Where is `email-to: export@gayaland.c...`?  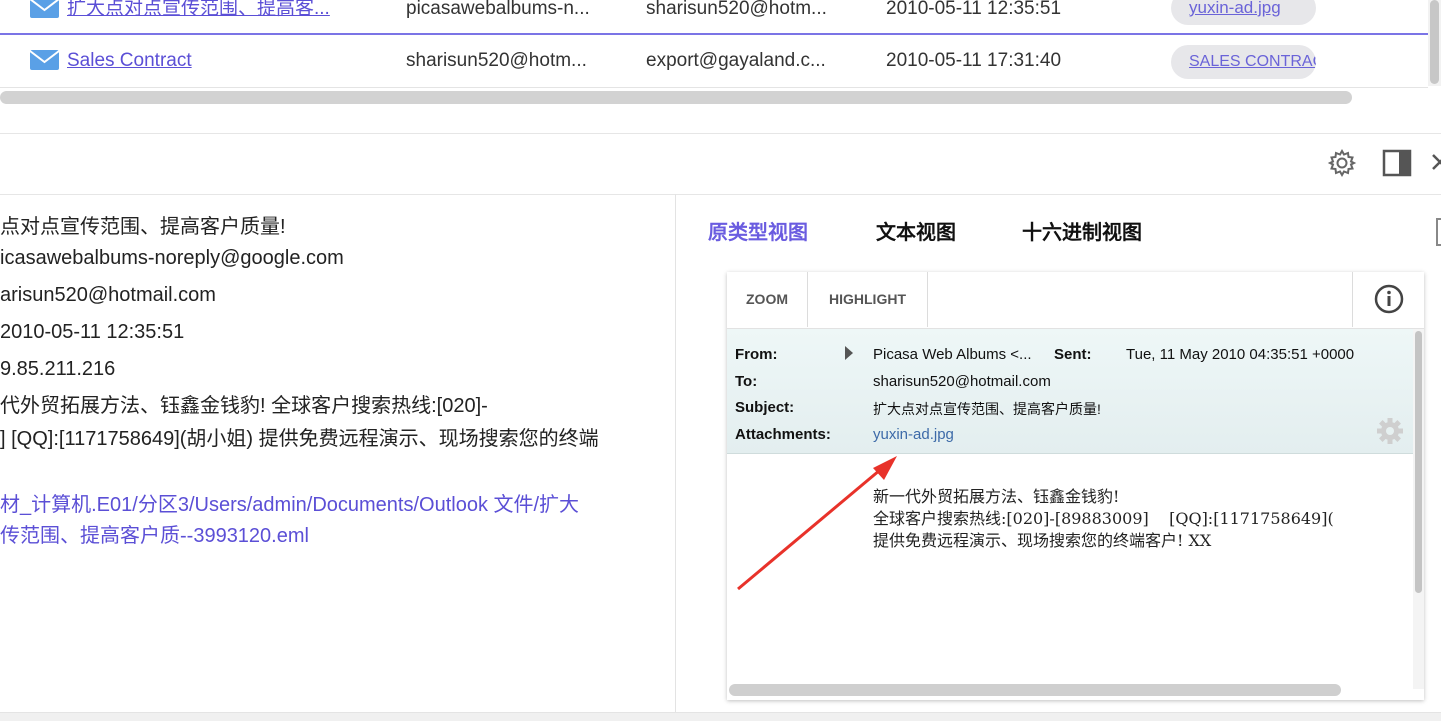
email-to: export@gayaland.c... is located at coordinates (736, 60).